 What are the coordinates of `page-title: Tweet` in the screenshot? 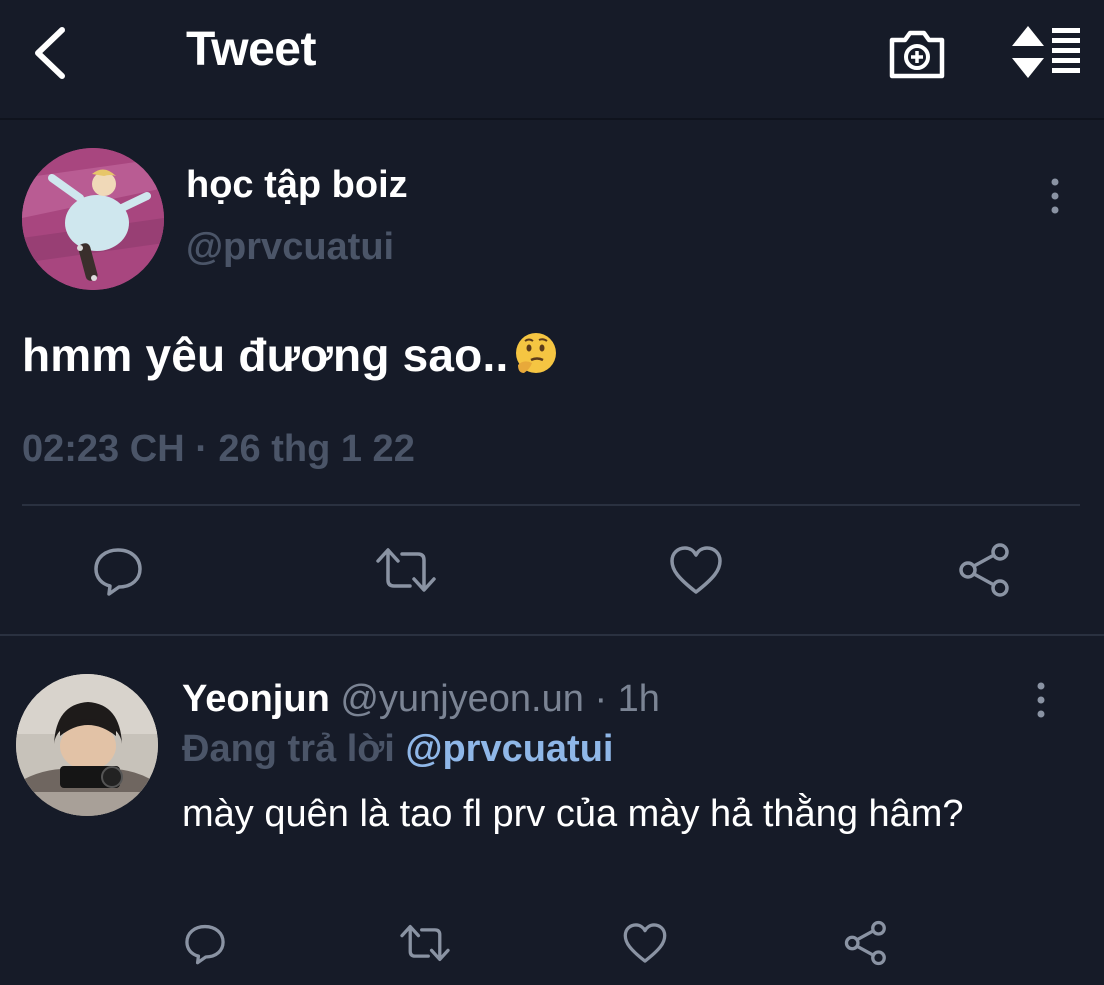 It's located at (251, 49).